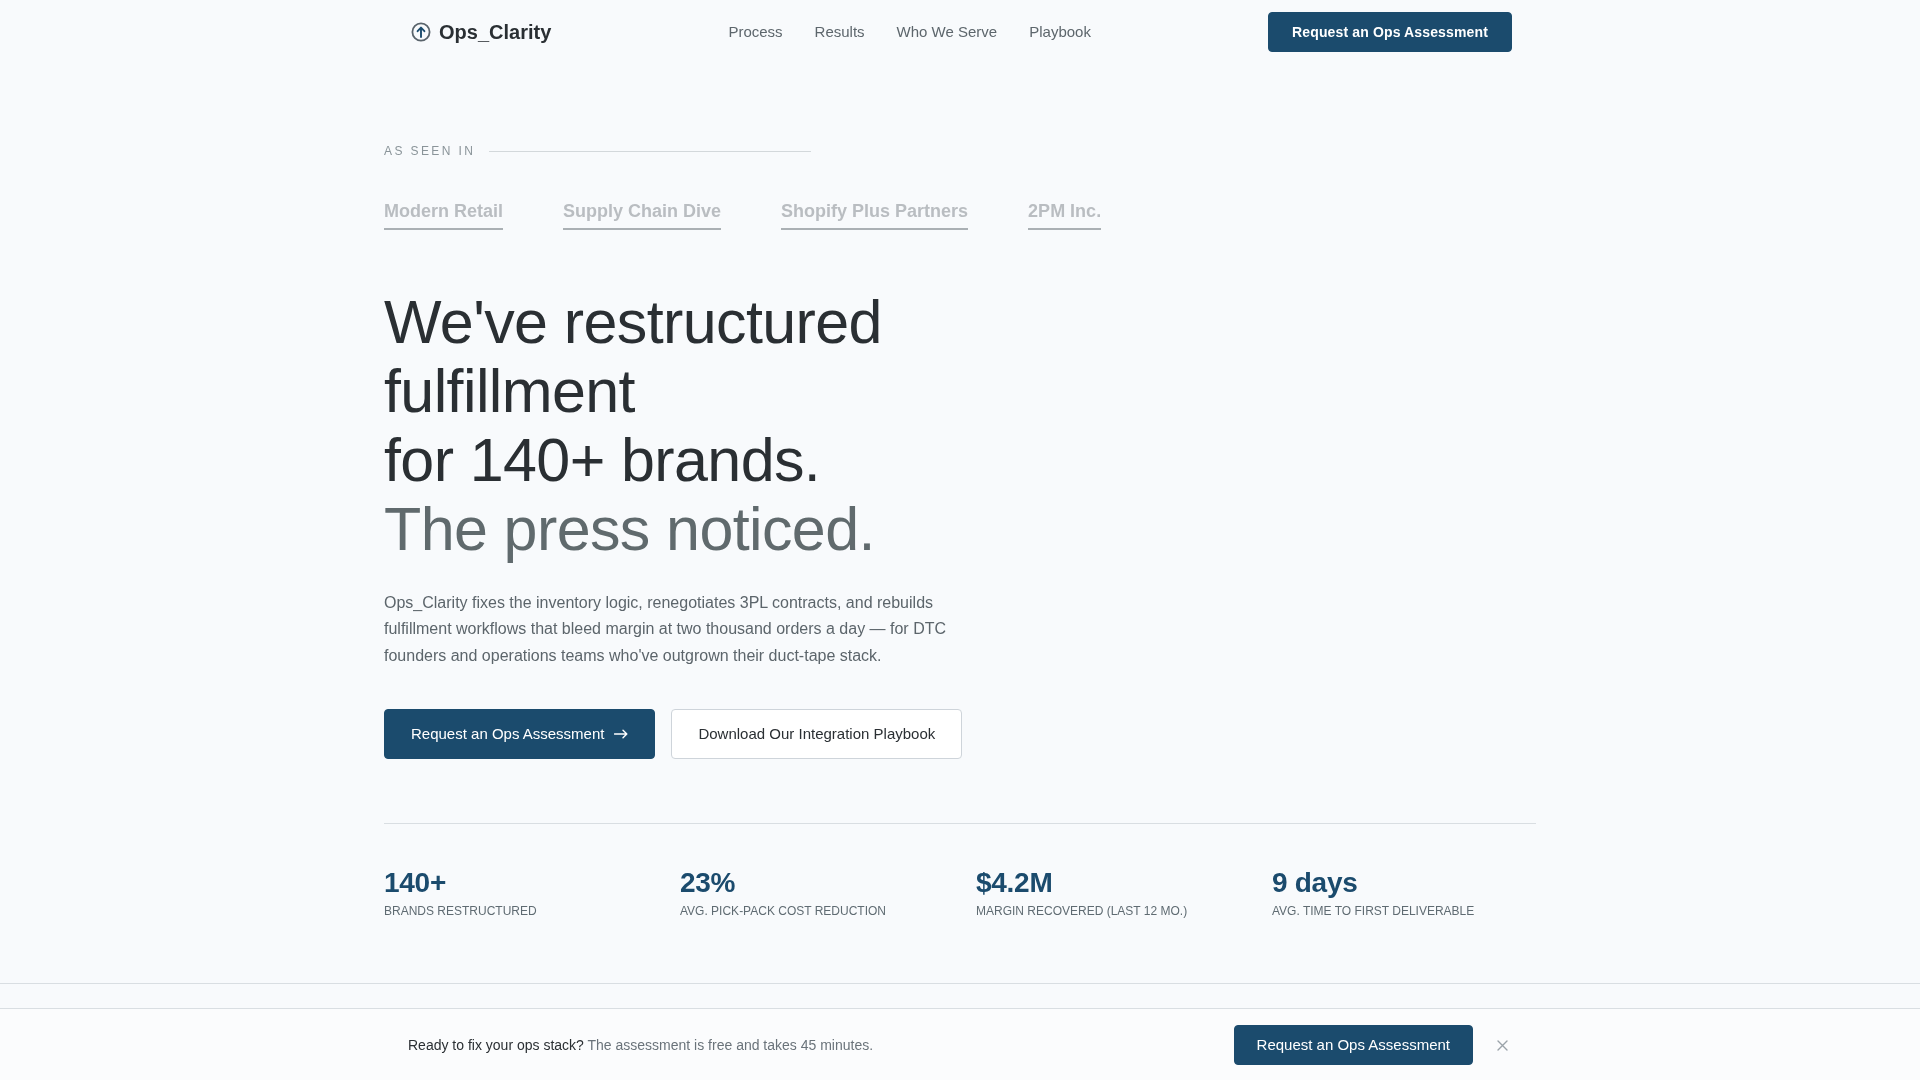 The height and width of the screenshot is (1080, 1920). Describe the element at coordinates (708, 883) in the screenshot. I see `stat-value: 23%` at that location.